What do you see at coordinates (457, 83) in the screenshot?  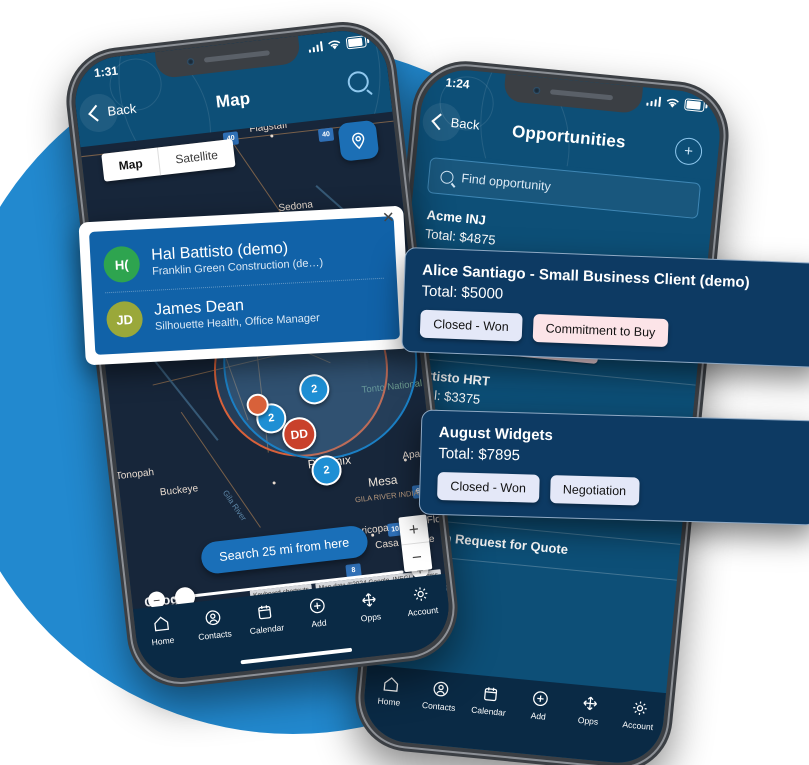 I see `status-time: 1:24` at bounding box center [457, 83].